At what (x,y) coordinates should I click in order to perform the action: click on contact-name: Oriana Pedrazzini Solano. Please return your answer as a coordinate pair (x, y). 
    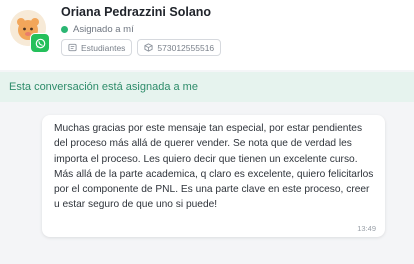
    Looking at the image, I should click on (136, 12).